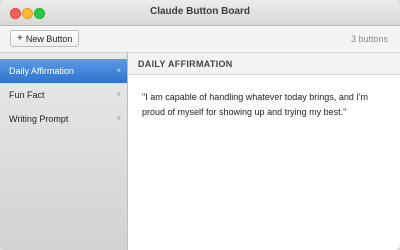 This screenshot has height=250, width=400. I want to click on sidebar-item-label: Writing Prompt, so click(39, 119).